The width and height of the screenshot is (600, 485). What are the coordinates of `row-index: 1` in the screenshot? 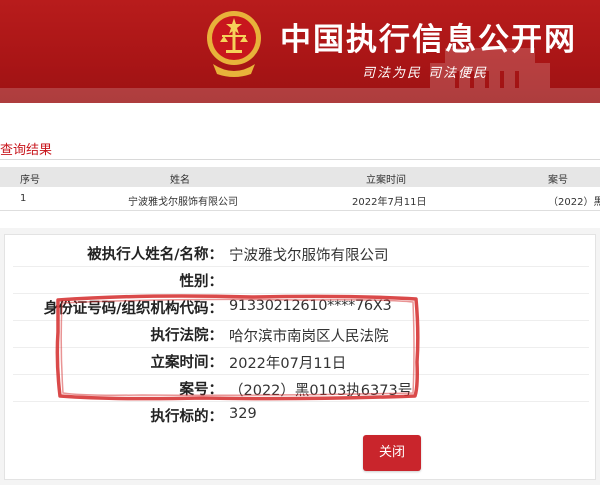 It's located at (23, 198).